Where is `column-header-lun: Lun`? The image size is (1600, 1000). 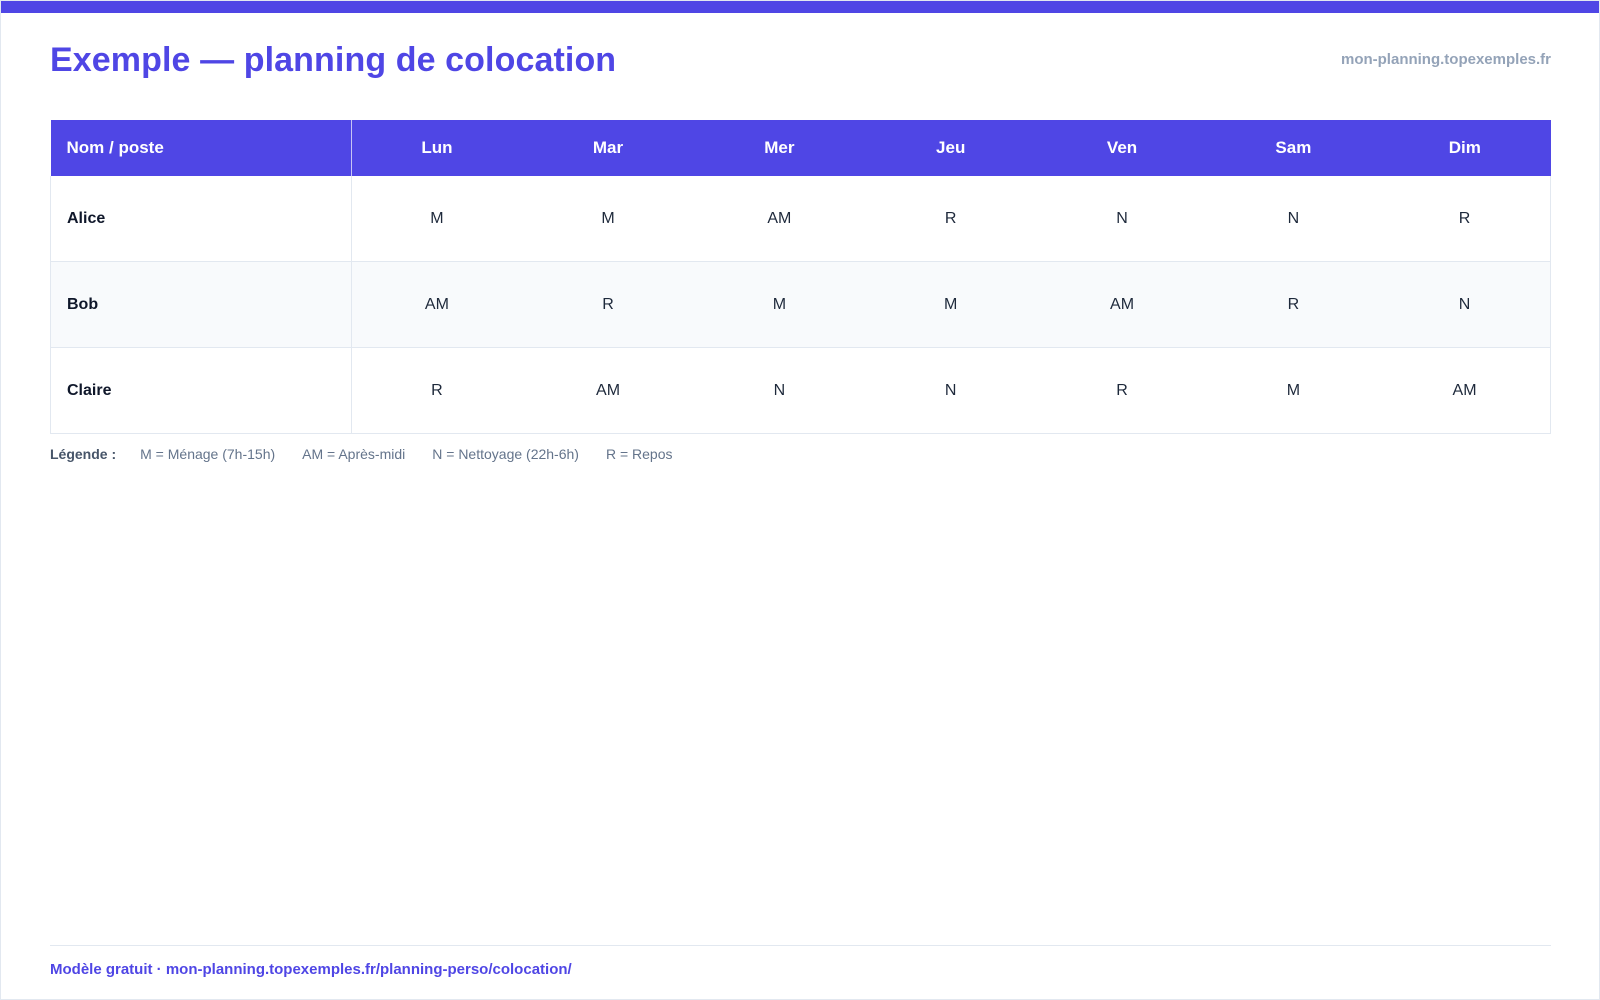
column-header-lun: Lun is located at coordinates (437, 148).